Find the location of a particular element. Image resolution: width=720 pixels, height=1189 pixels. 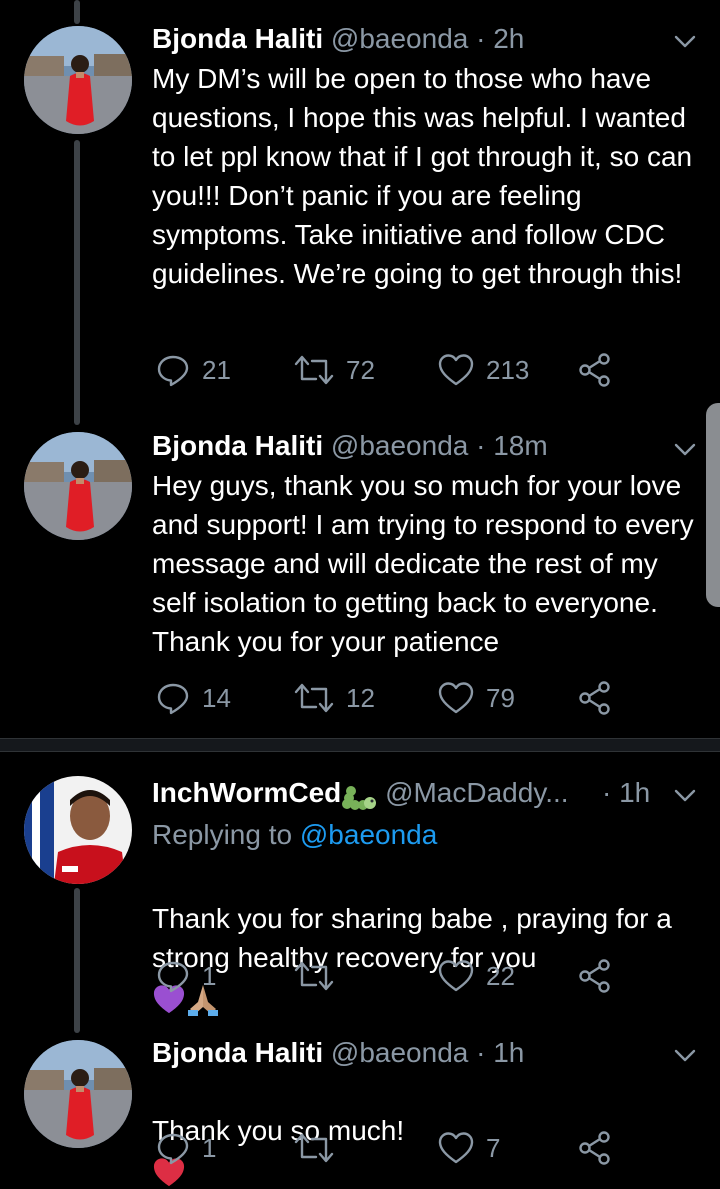

tweet-header: Bjonda Haliti @baeonda · 1h is located at coordinates (421, 1053).